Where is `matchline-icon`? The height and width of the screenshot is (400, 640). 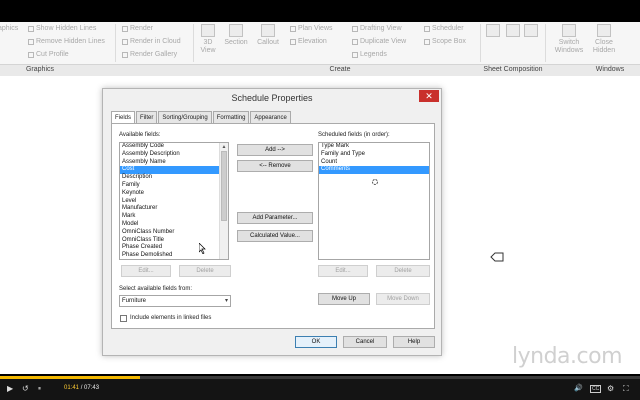 matchline-icon is located at coordinates (531, 30).